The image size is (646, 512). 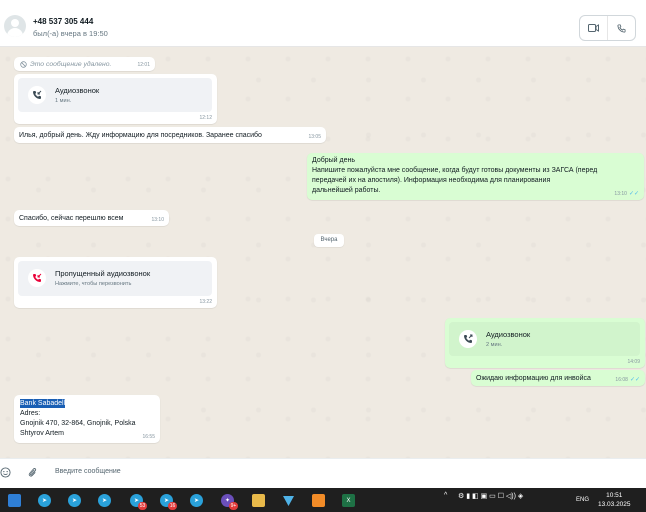 I want to click on blocked-icon, so click(x=23, y=64).